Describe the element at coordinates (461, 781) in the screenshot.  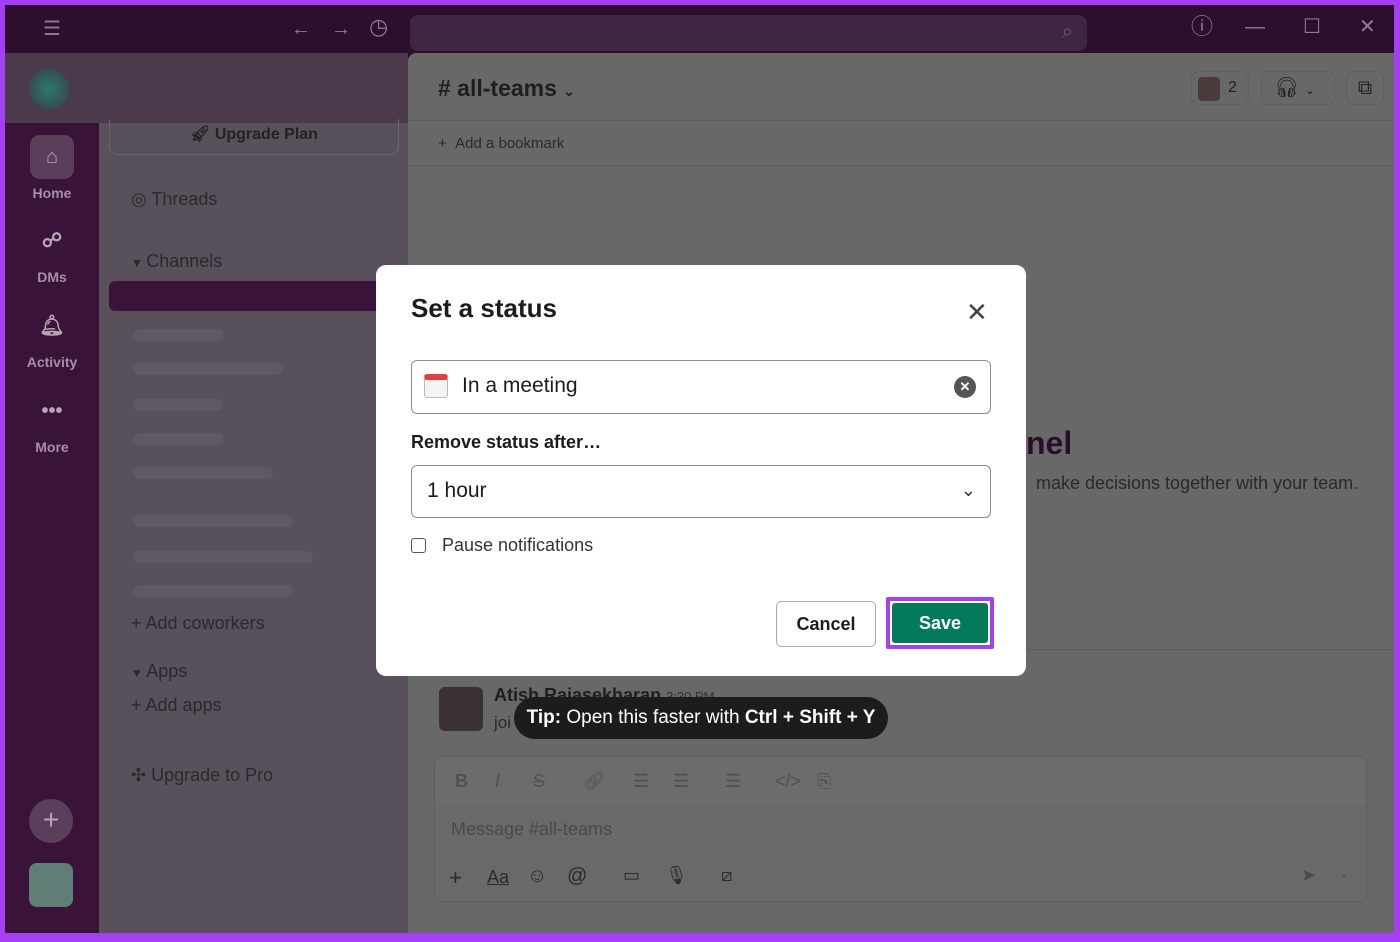
I see `bold-icon: B` at that location.